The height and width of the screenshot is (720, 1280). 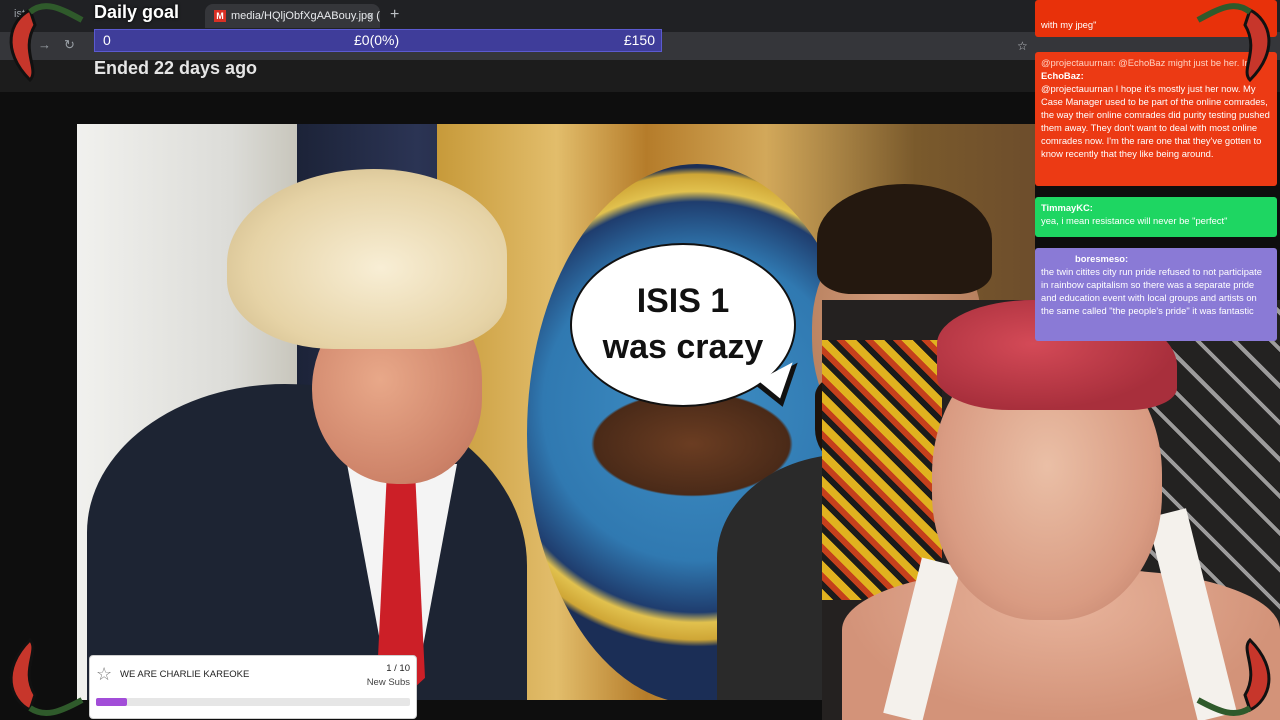 I want to click on sub-goal-count: 1 / 10, so click(x=398, y=668).